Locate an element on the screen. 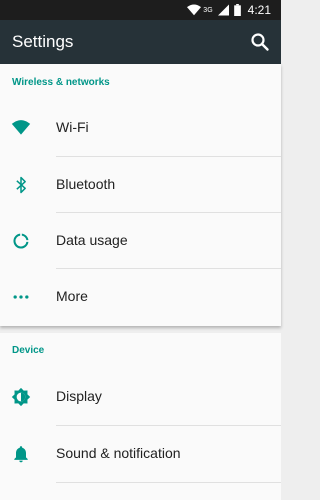 The image size is (320, 500). more-dots-icon is located at coordinates (21, 297).